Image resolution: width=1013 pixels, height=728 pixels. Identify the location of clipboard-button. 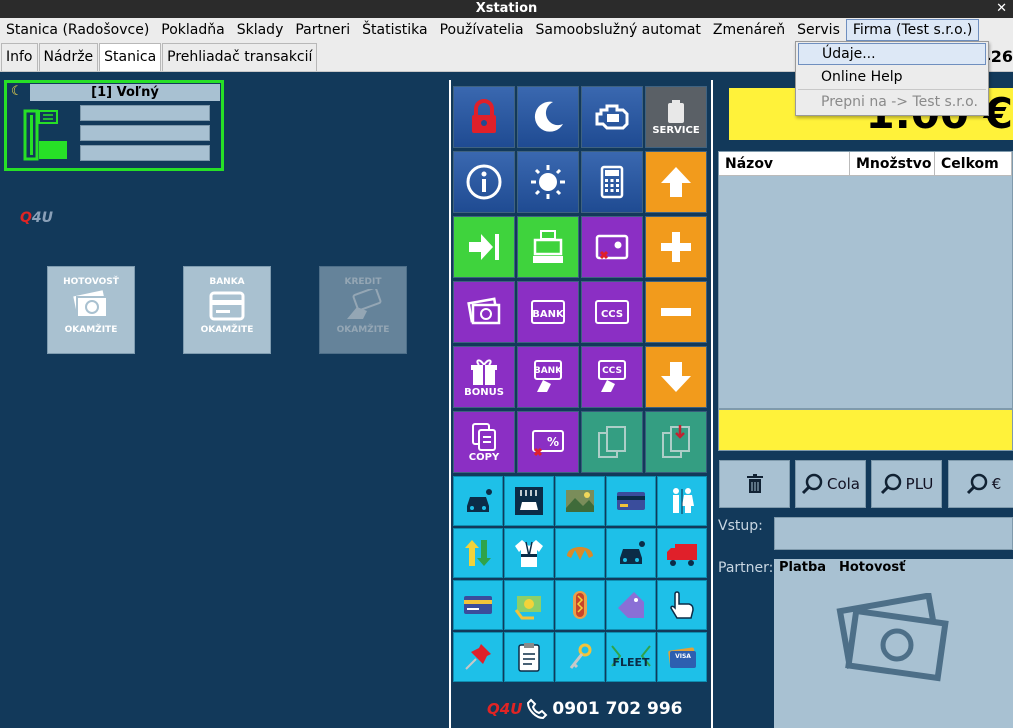
(529, 657).